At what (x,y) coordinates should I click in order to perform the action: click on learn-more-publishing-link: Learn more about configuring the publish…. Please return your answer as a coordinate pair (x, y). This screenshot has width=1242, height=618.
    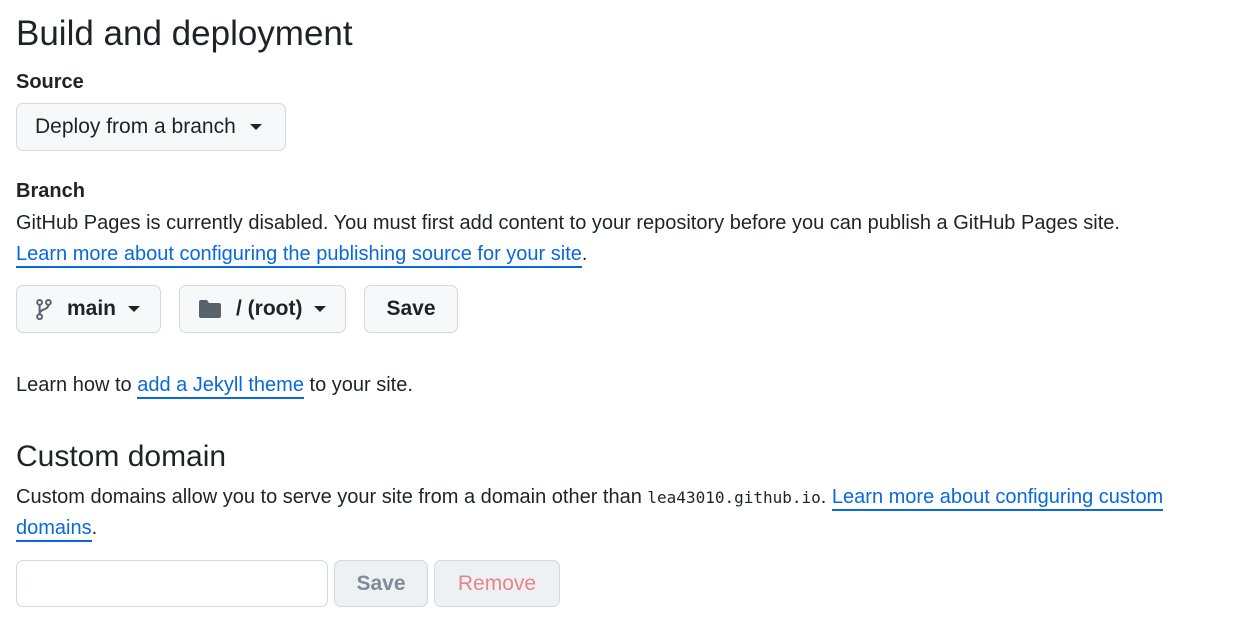
    Looking at the image, I should click on (299, 255).